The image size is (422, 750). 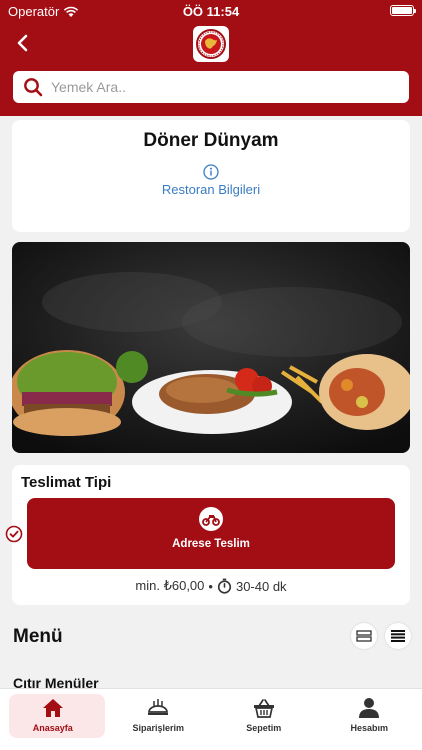 I want to click on tab-orders-label: Siparişlerim, so click(x=158, y=728).